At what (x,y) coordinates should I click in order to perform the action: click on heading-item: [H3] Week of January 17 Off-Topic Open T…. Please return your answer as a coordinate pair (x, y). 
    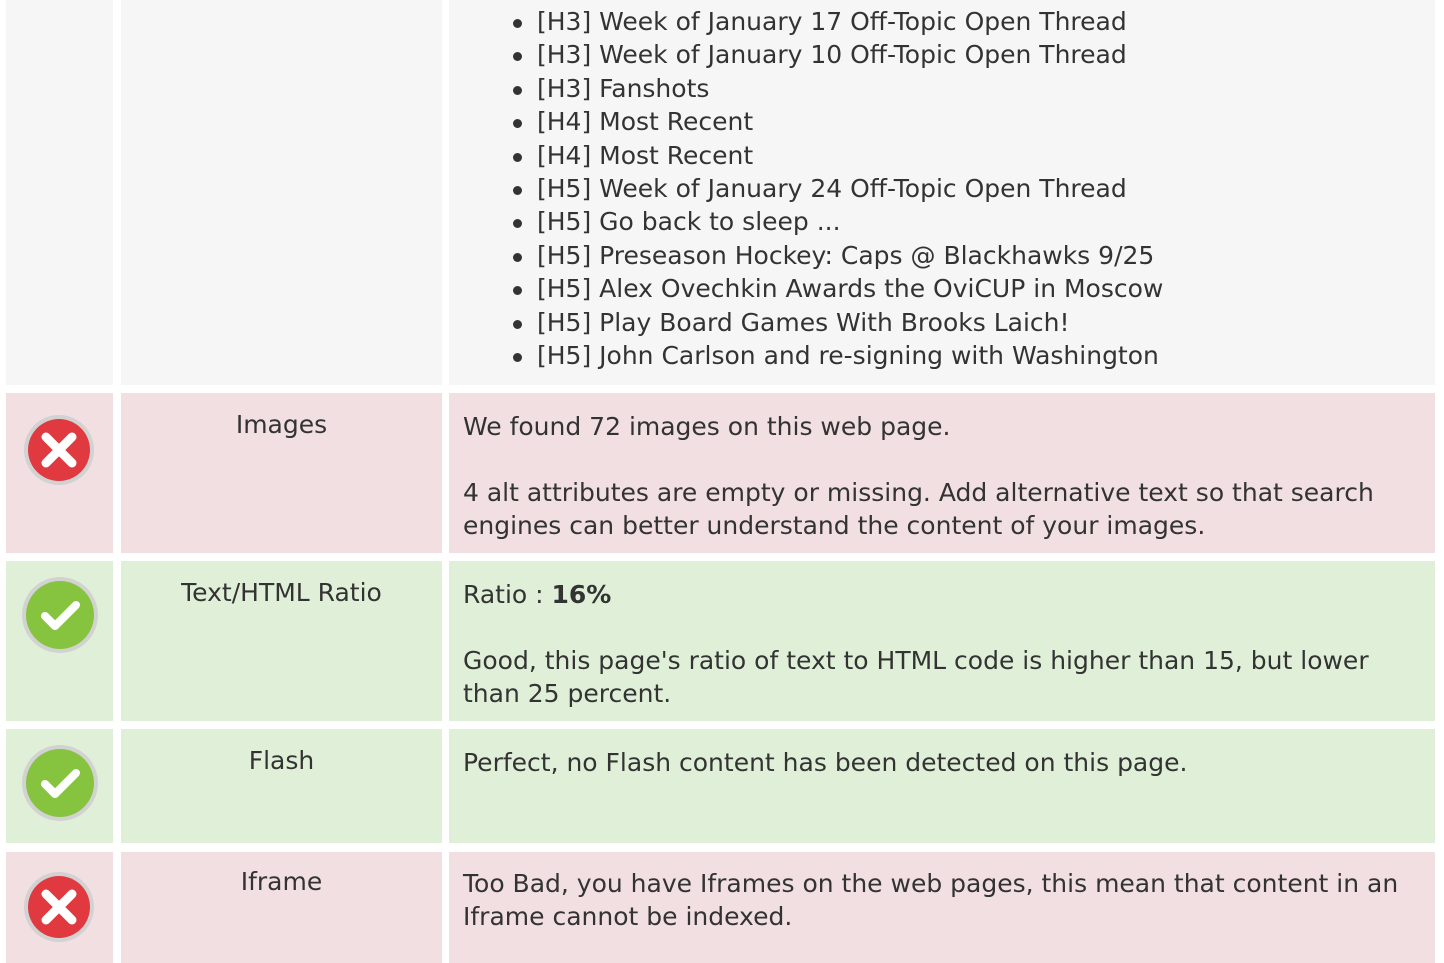
    Looking at the image, I should click on (837, 21).